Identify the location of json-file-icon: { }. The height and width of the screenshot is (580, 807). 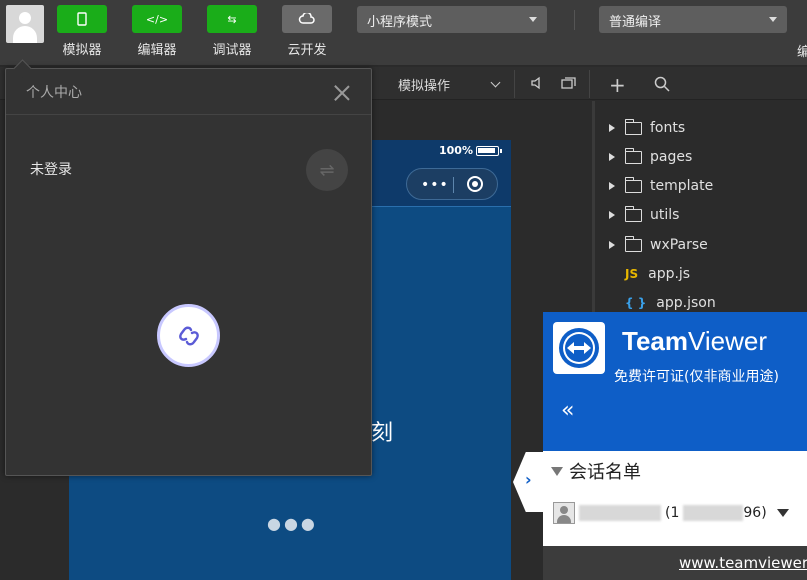
(636, 303).